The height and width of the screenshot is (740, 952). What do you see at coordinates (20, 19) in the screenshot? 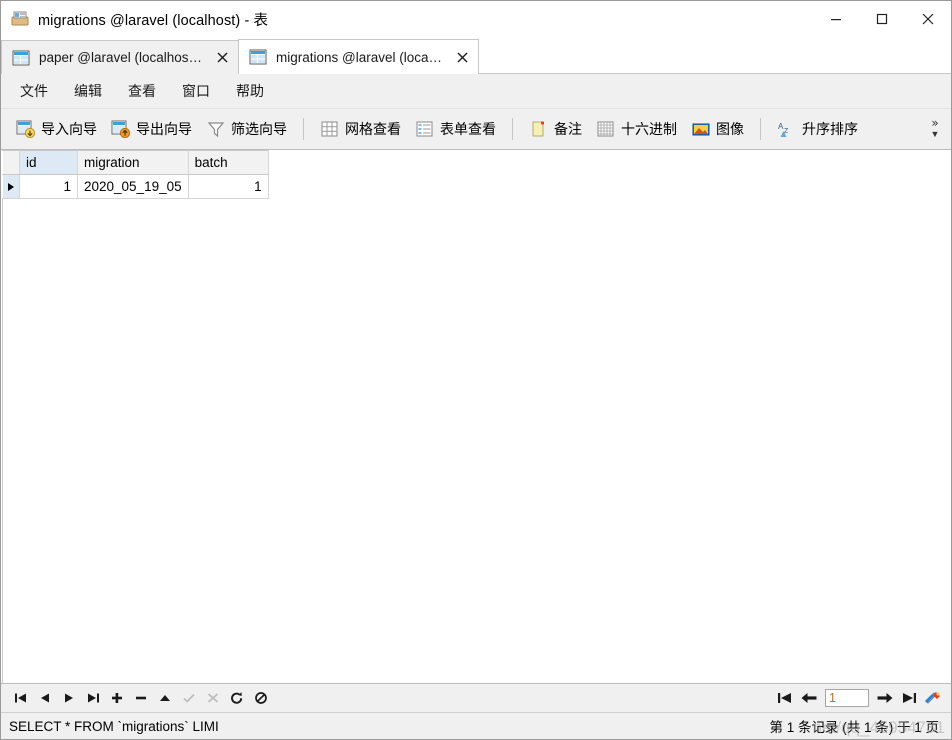
I see `table-window-icon` at bounding box center [20, 19].